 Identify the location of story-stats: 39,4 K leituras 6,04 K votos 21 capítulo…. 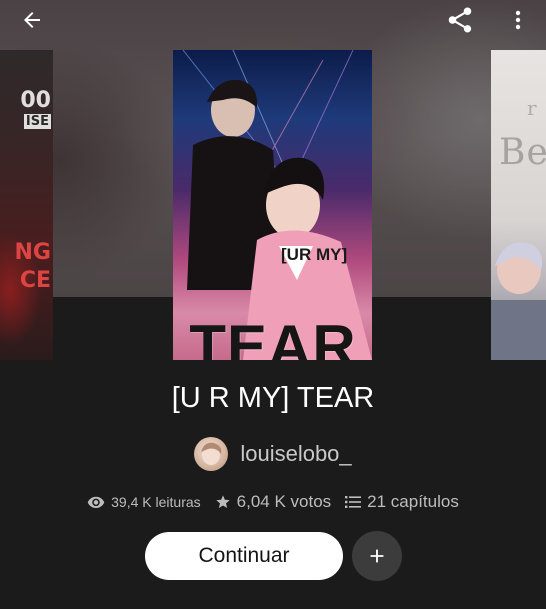
(273, 502).